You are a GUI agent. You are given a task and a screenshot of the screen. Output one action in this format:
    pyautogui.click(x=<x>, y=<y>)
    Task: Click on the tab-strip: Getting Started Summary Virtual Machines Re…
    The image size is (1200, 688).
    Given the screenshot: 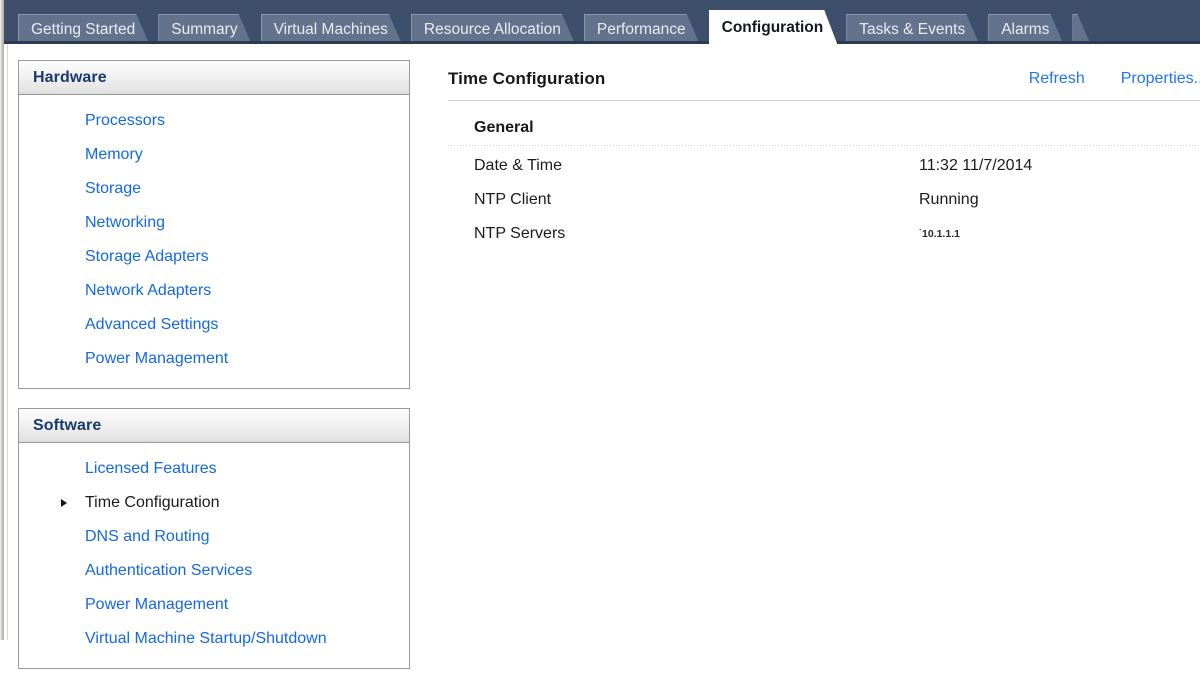 What is the action you would take?
    pyautogui.click(x=602, y=22)
    